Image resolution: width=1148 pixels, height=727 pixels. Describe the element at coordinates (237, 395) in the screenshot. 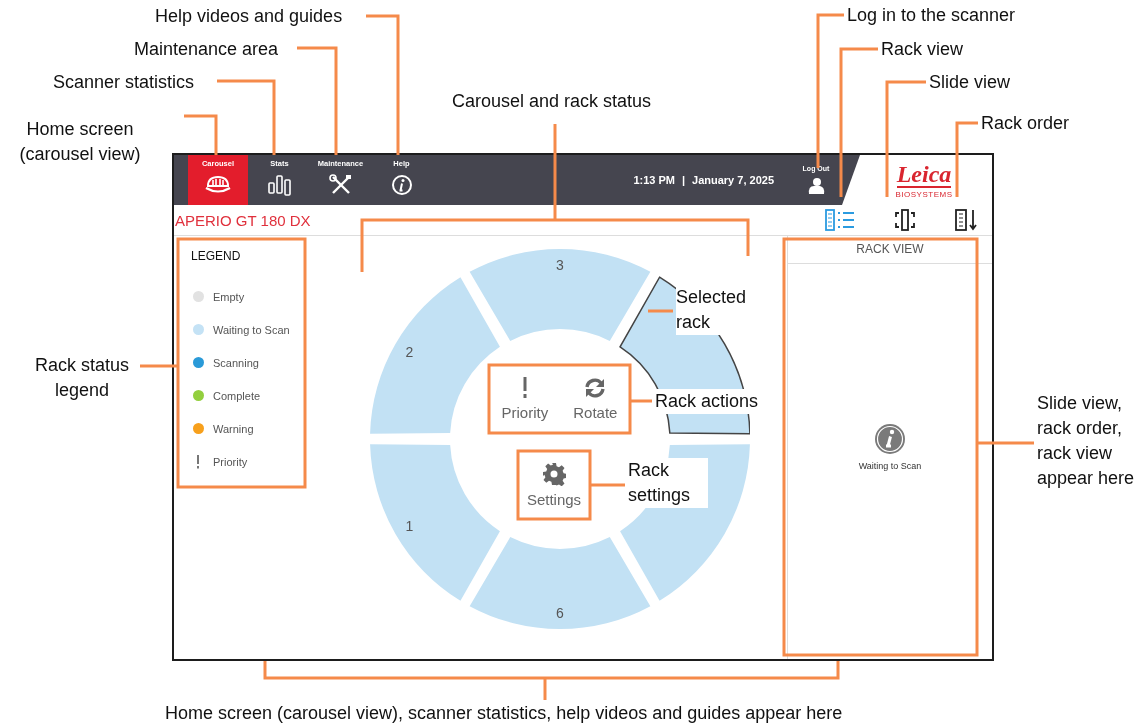

I see `legend-label: Complete` at that location.